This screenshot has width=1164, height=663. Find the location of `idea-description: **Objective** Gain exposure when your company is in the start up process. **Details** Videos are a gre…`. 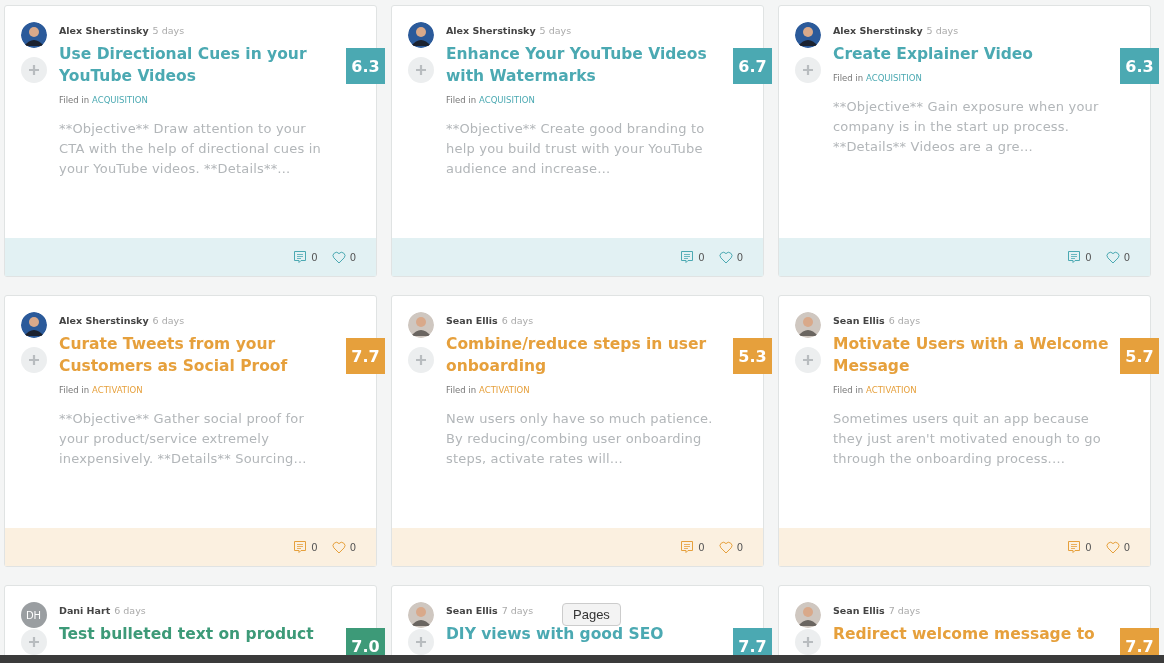

idea-description: **Objective** Gain exposure when your company is in the start up process. **Details** Videos are a gre… is located at coordinates (966, 127).